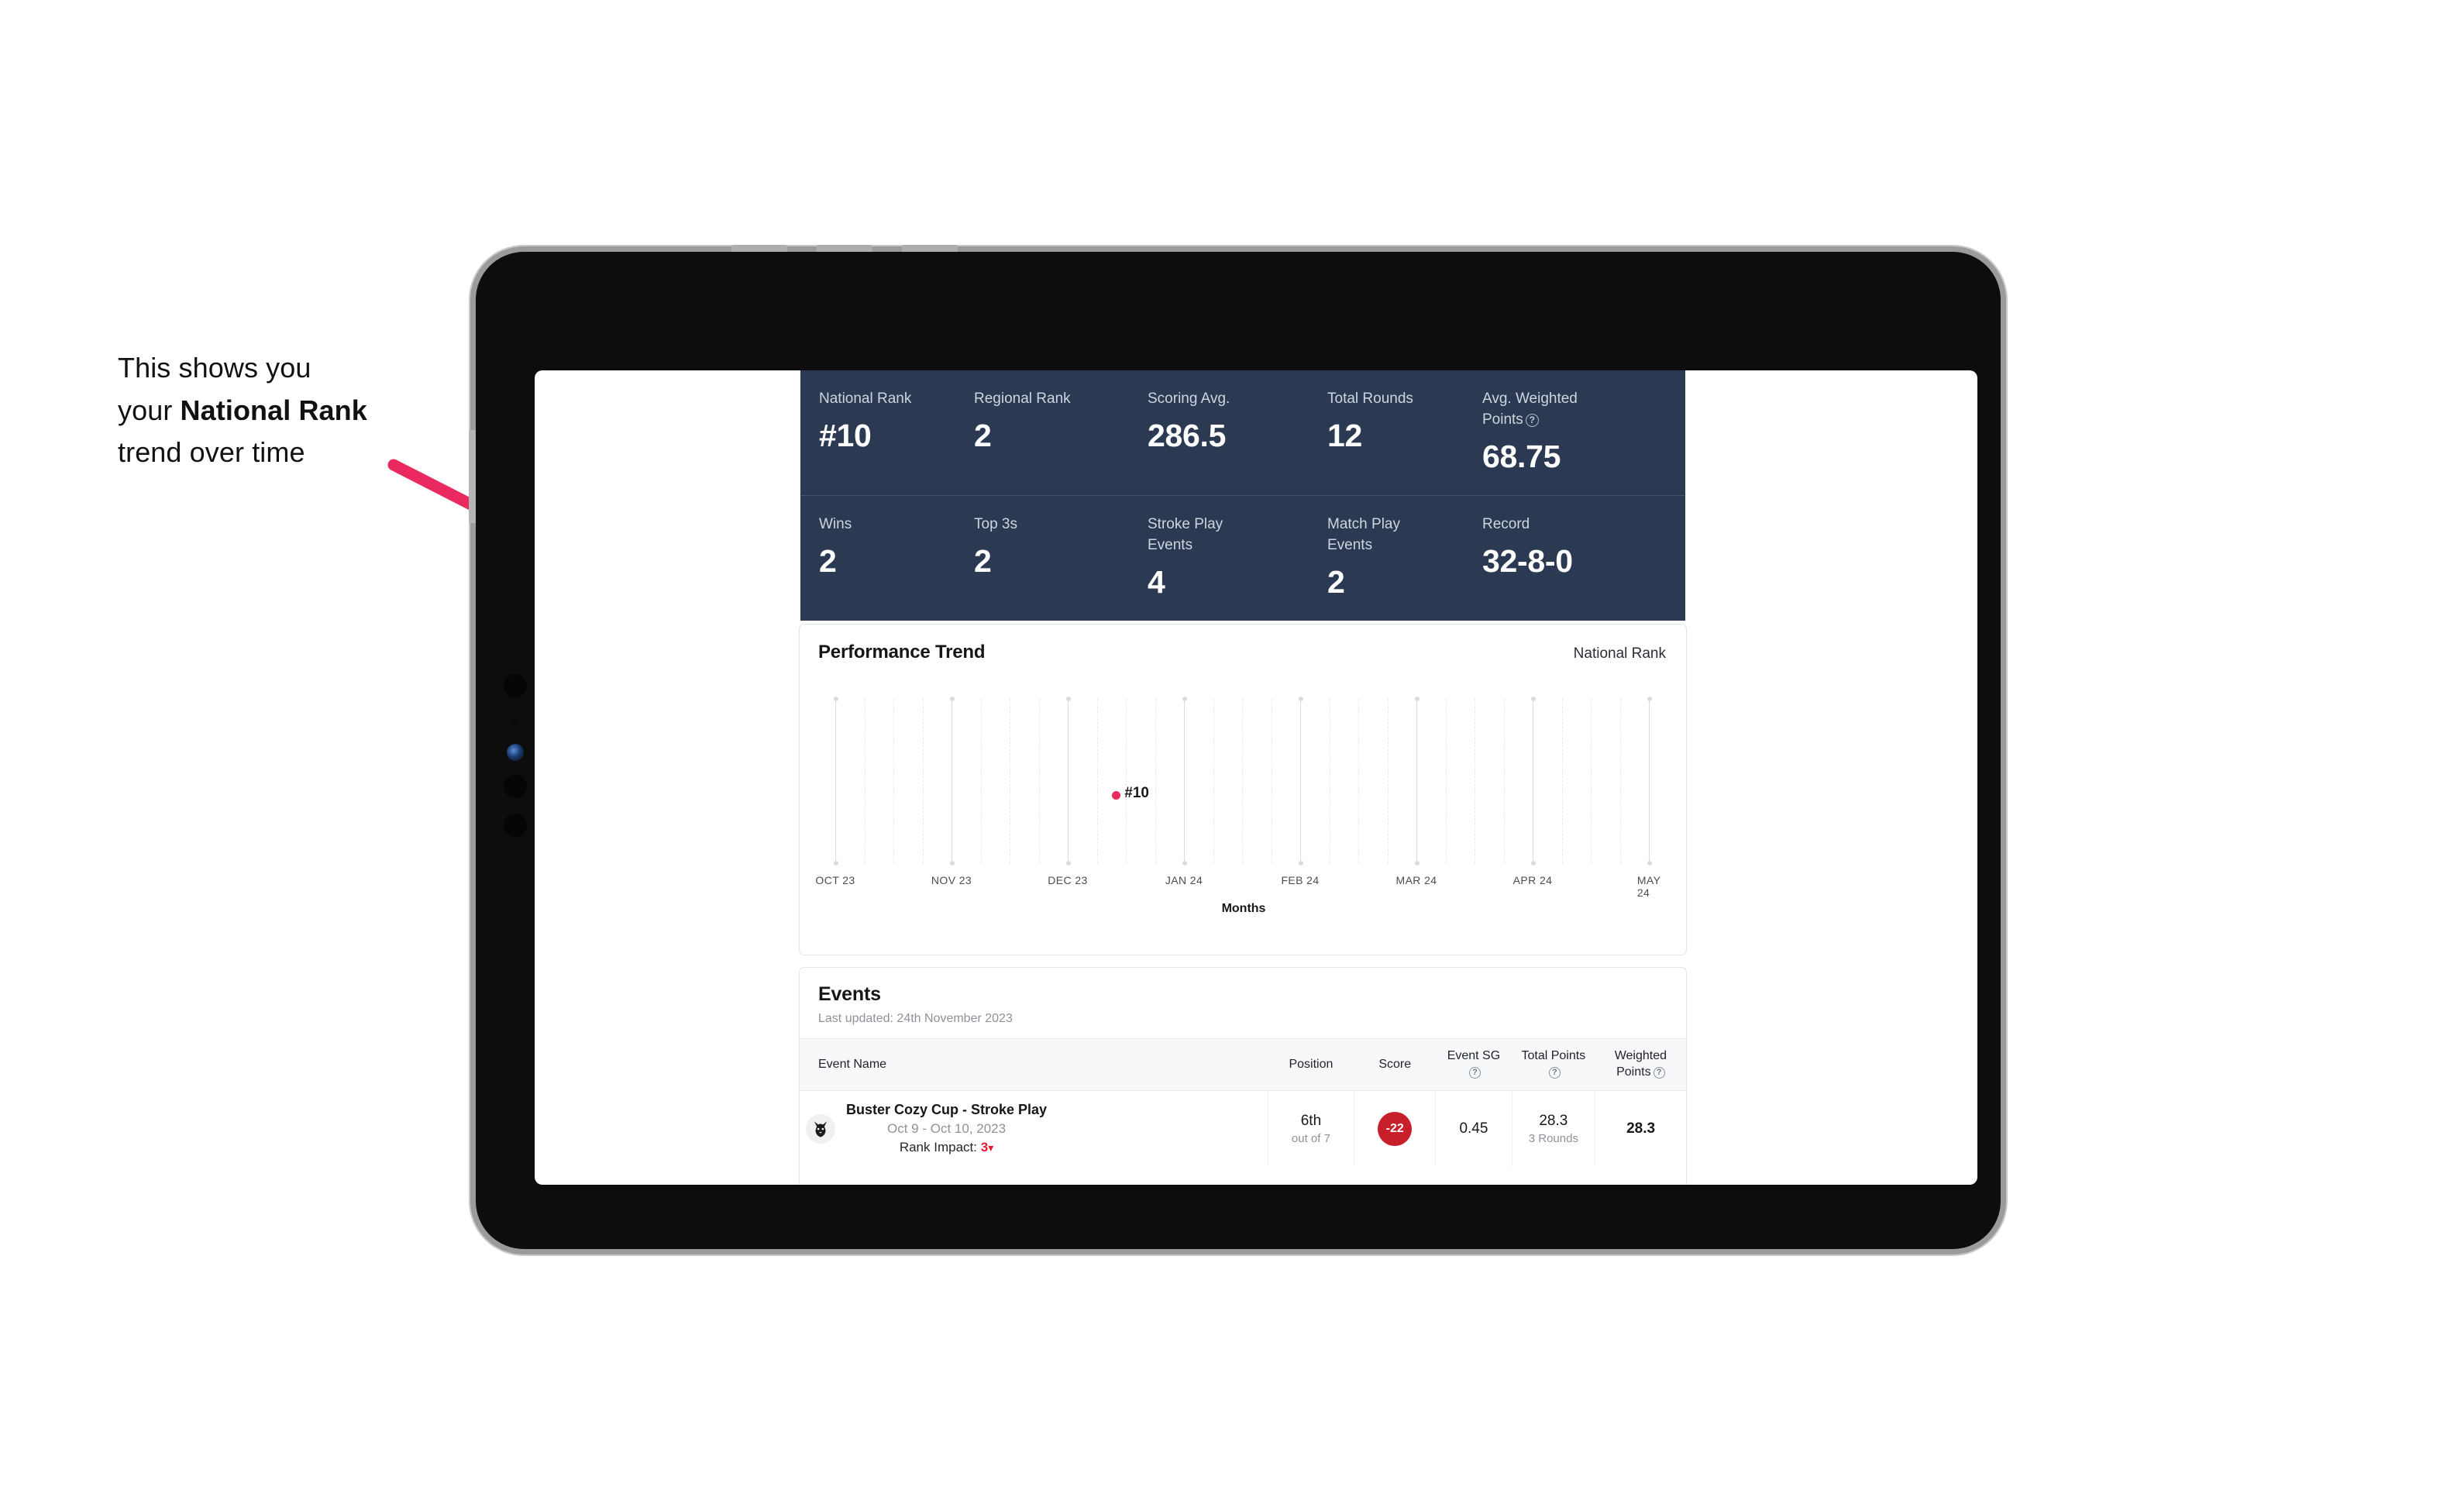  I want to click on column-header-text: Event SG, so click(1474, 1055).